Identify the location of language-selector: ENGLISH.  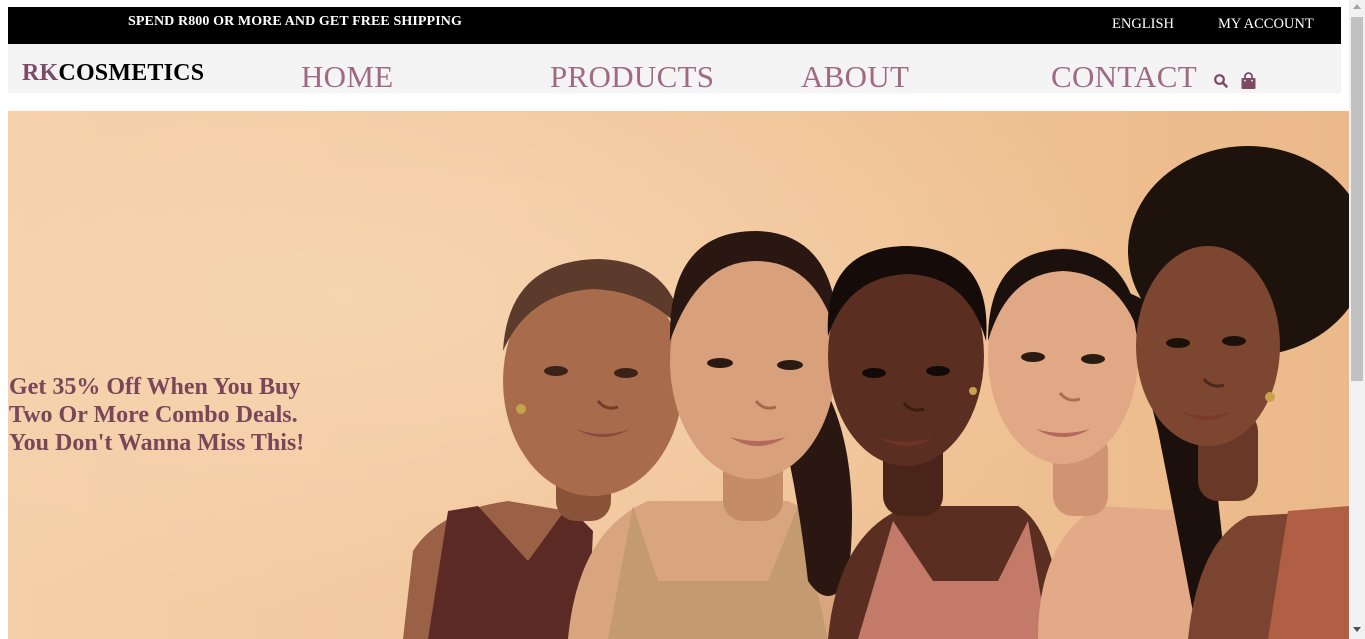
(1143, 24).